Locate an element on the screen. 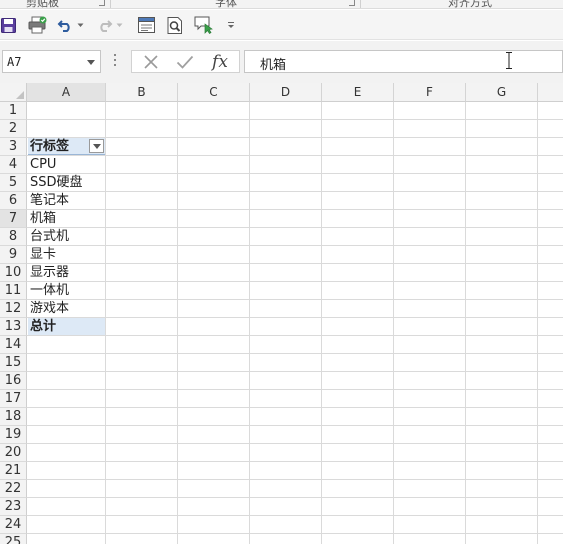 Image resolution: width=563 pixels, height=544 pixels. check-icon is located at coordinates (185, 62).